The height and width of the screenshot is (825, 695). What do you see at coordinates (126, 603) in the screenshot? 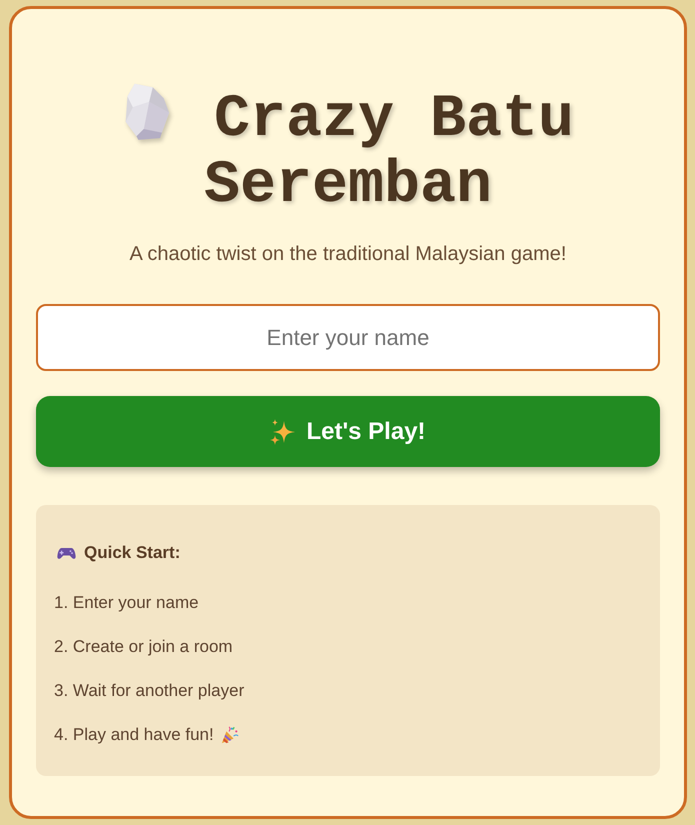
I see `step-text: 1. Enter your name` at bounding box center [126, 603].